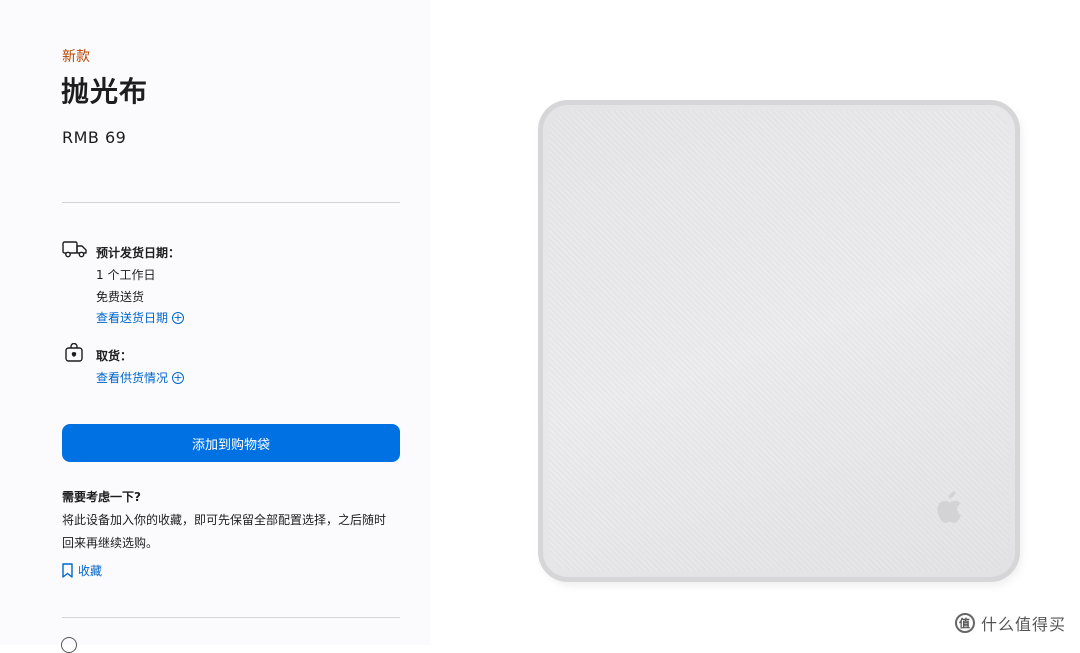 The width and height of the screenshot is (1080, 653). I want to click on save-label: 收藏, so click(90, 571).